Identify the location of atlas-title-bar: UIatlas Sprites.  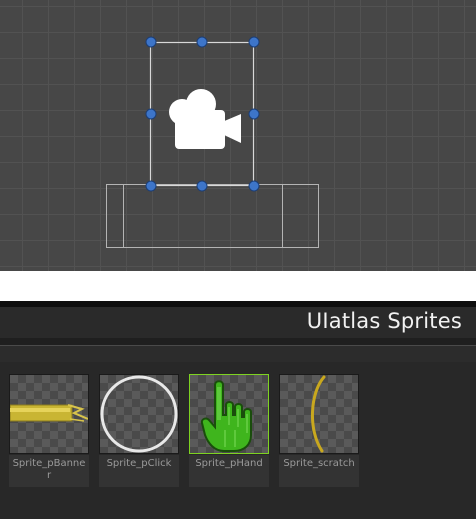
(238, 322).